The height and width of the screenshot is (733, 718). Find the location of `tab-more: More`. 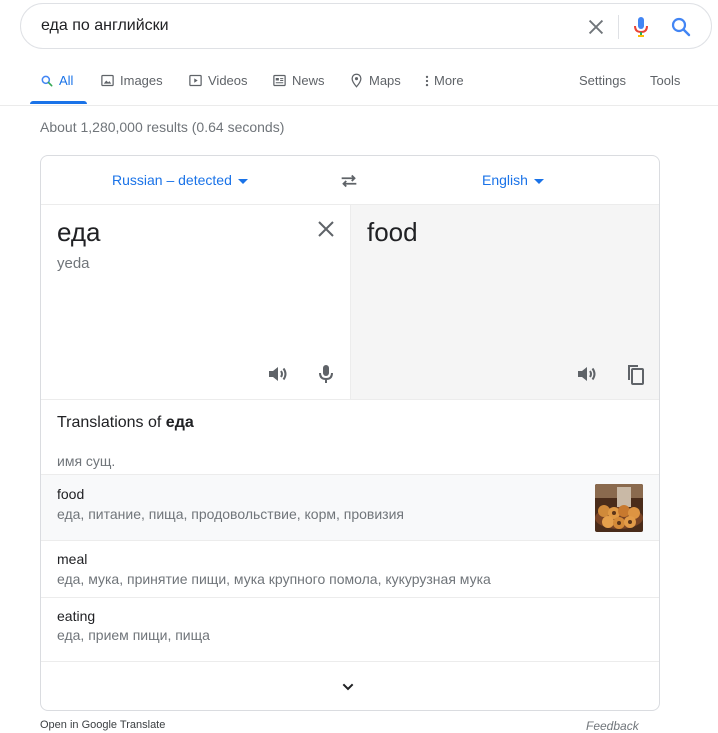

tab-more: More is located at coordinates (444, 80).